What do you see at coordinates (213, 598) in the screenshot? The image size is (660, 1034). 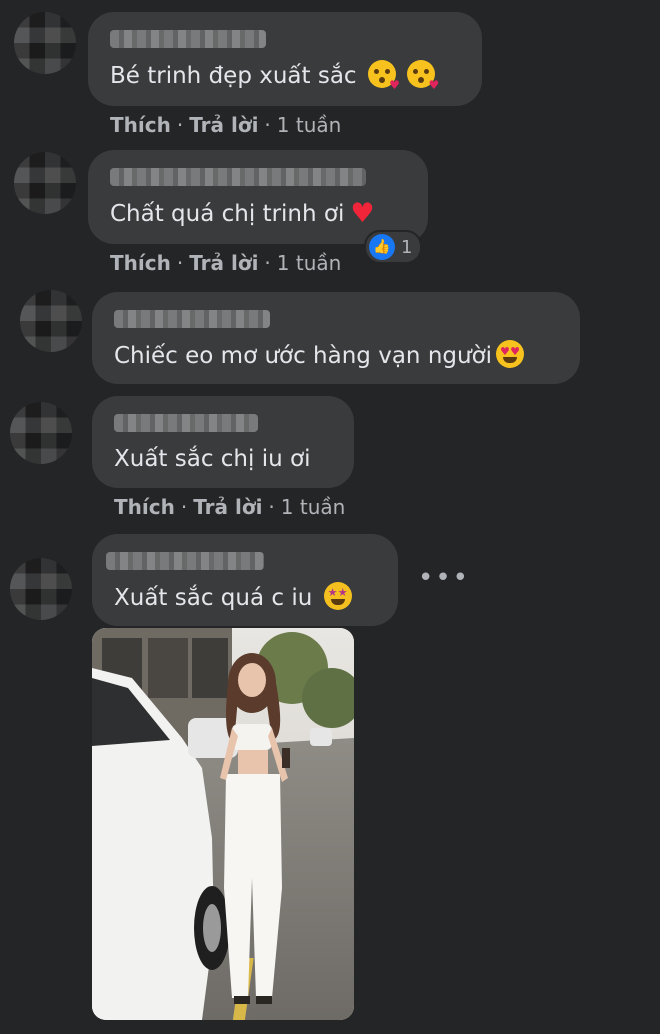 I see `comment-text-value: Xuất sắc quá c iu` at bounding box center [213, 598].